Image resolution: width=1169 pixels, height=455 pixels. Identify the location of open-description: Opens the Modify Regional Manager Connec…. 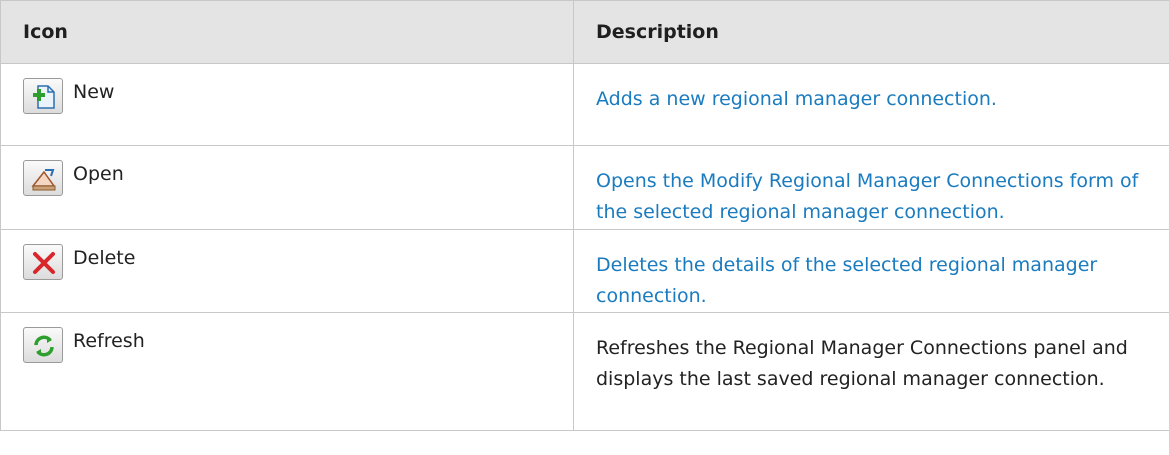
(871, 187).